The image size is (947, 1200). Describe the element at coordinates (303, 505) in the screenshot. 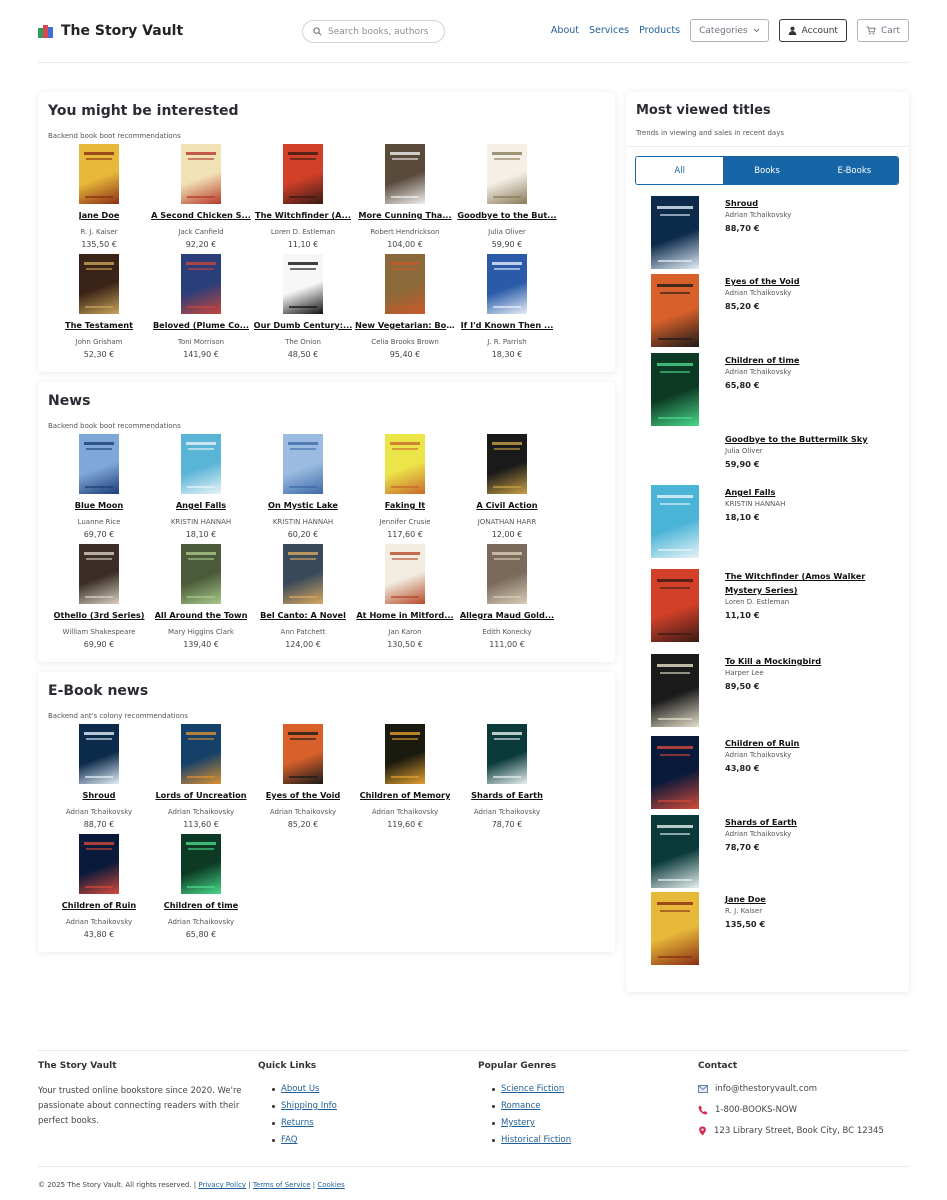

I see `book-title: On Mystic Lake` at that location.